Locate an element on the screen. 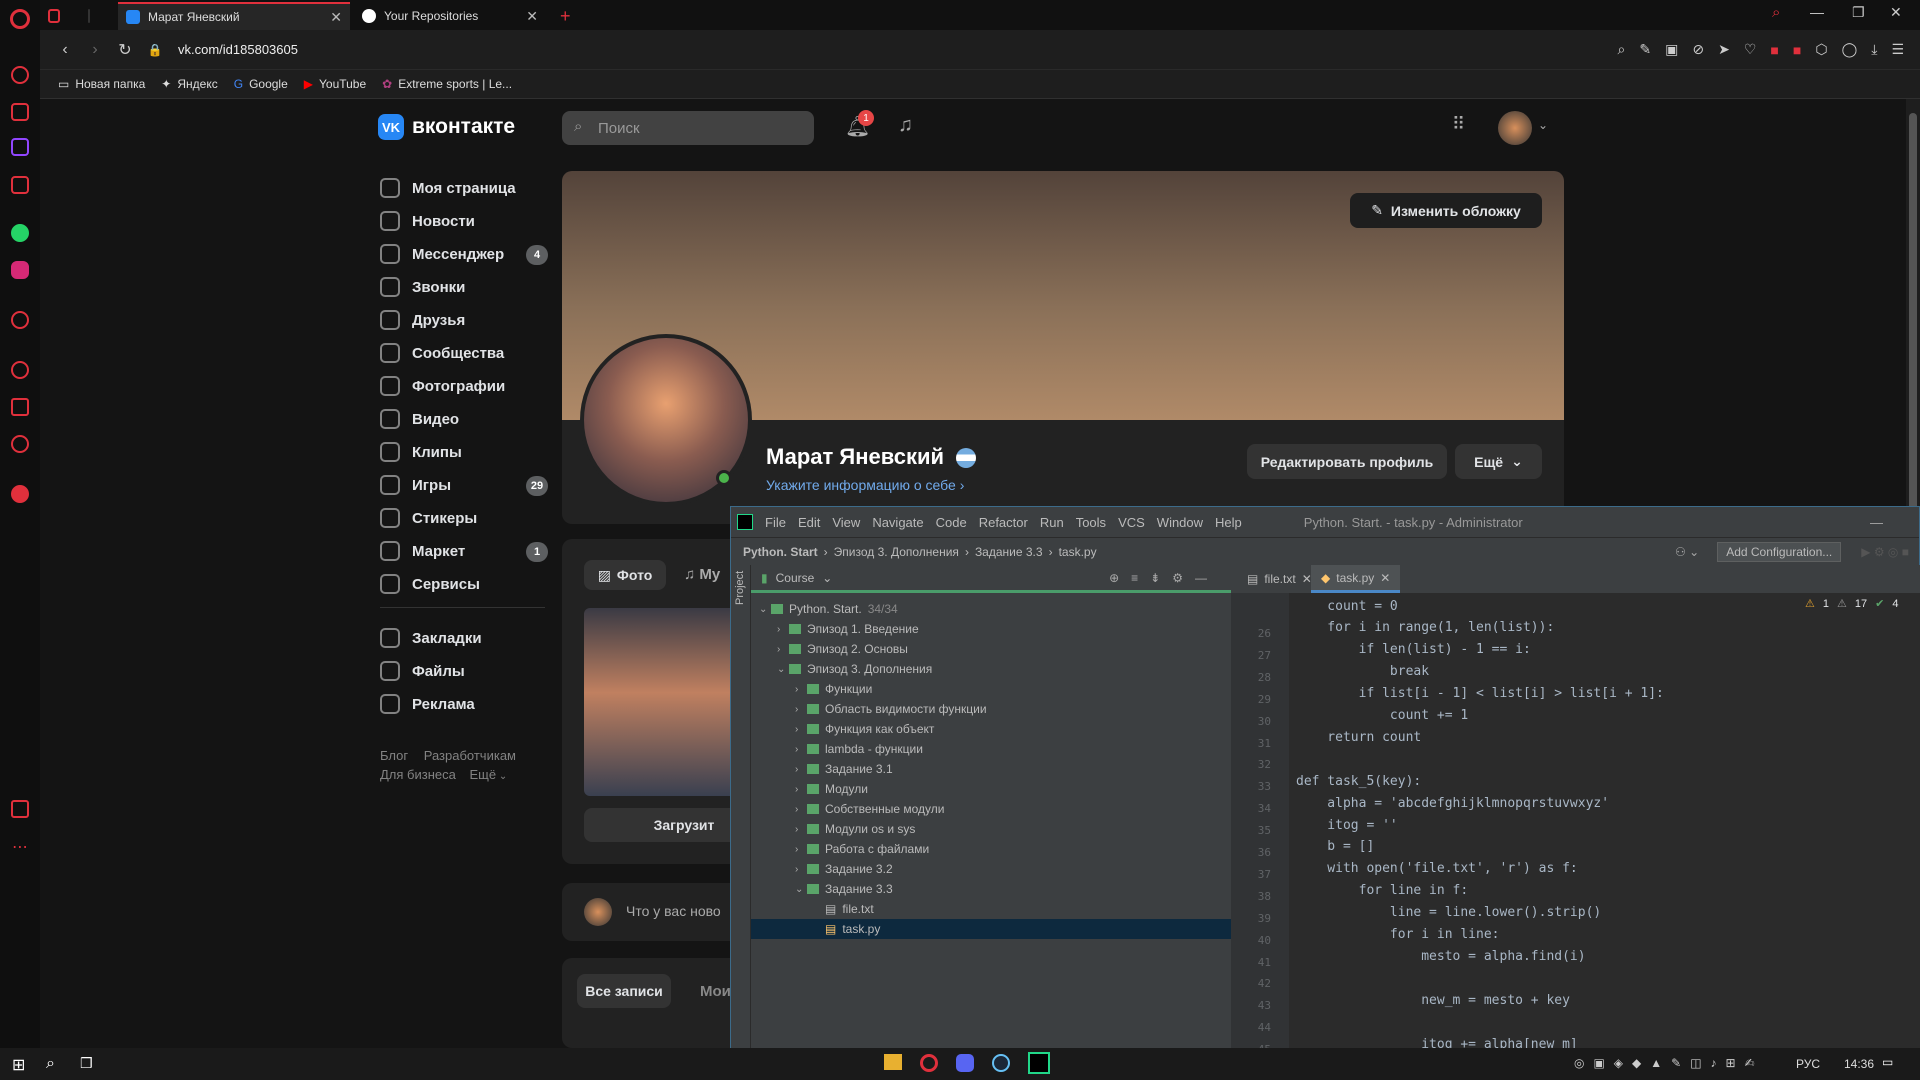 This screenshot has height=1080, width=1920. language-indicator: РУС is located at coordinates (1808, 1064).